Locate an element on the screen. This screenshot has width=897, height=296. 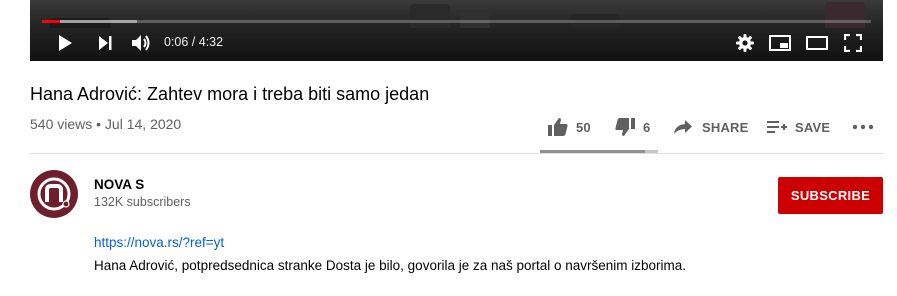
time-display: 0:06 / 4:32 is located at coordinates (194, 42).